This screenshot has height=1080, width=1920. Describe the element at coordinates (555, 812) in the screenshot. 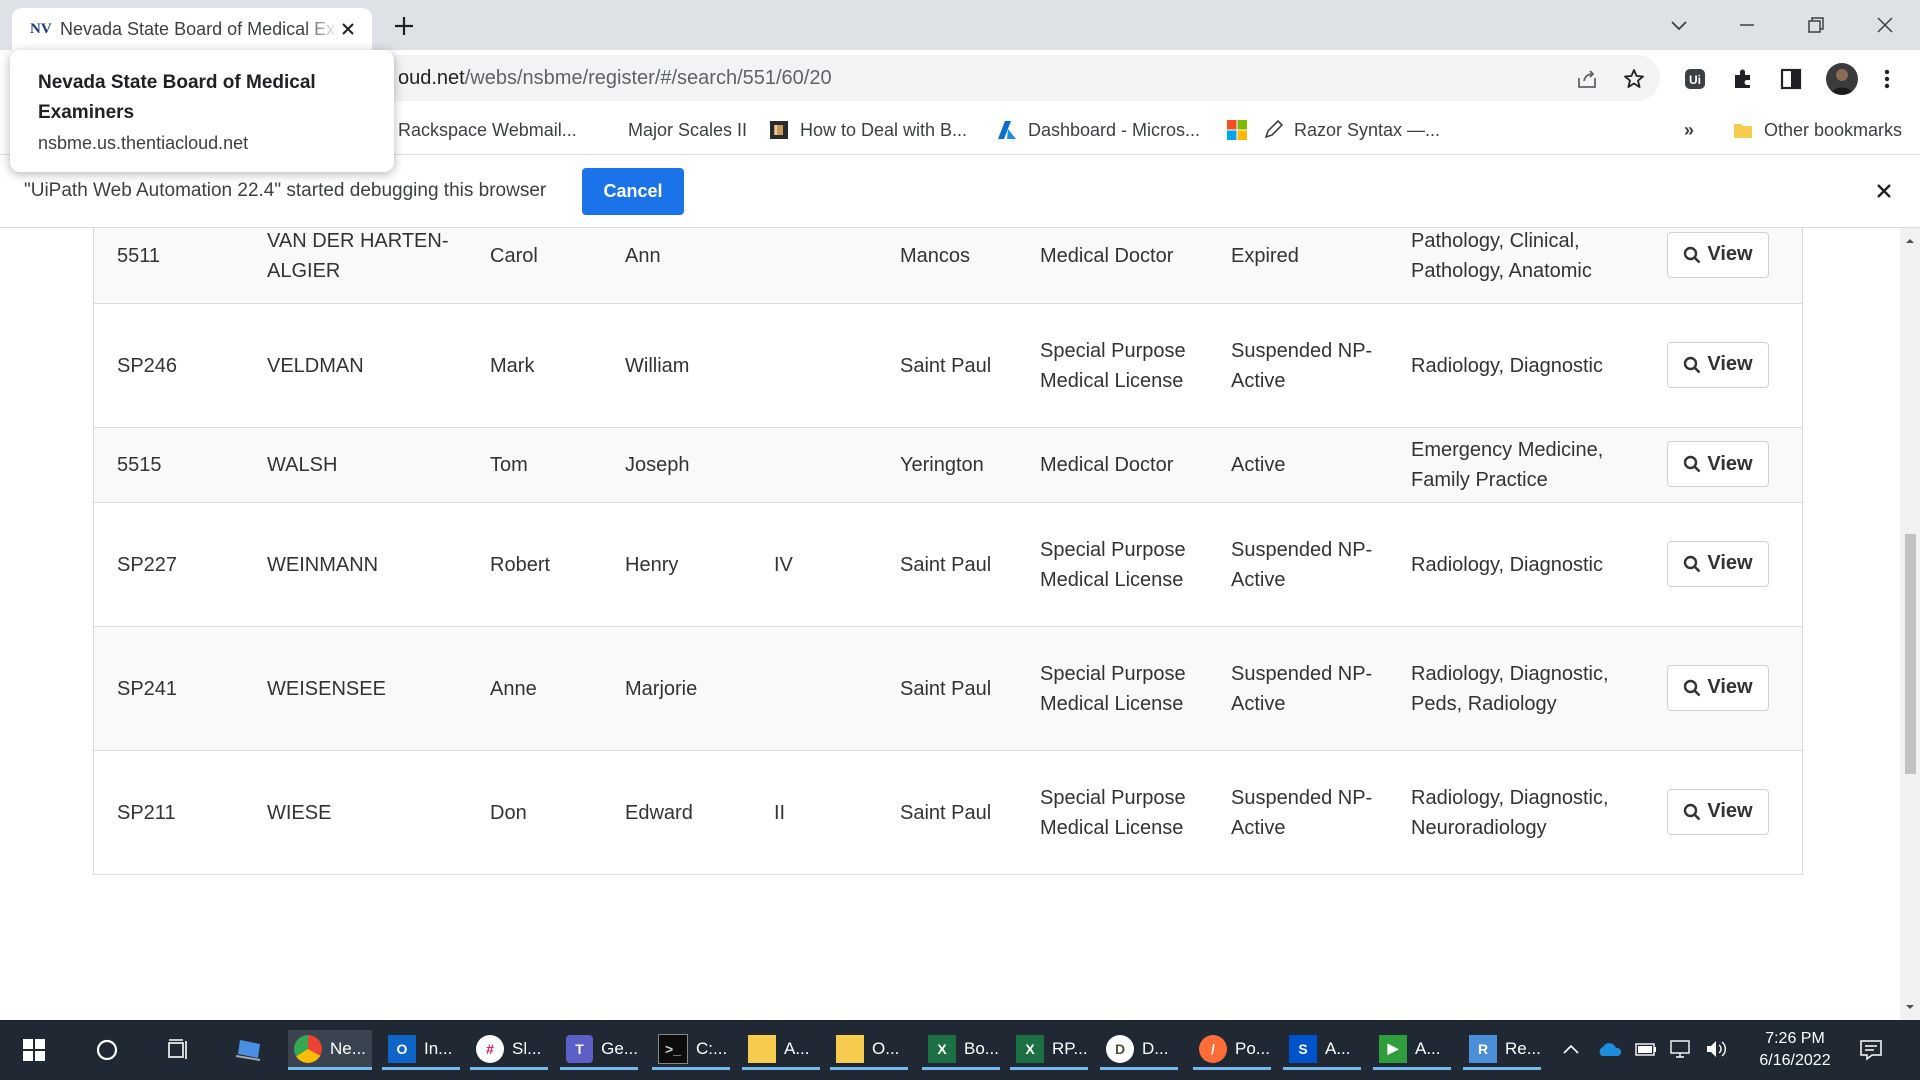

I see `first-name-cell: Don` at that location.